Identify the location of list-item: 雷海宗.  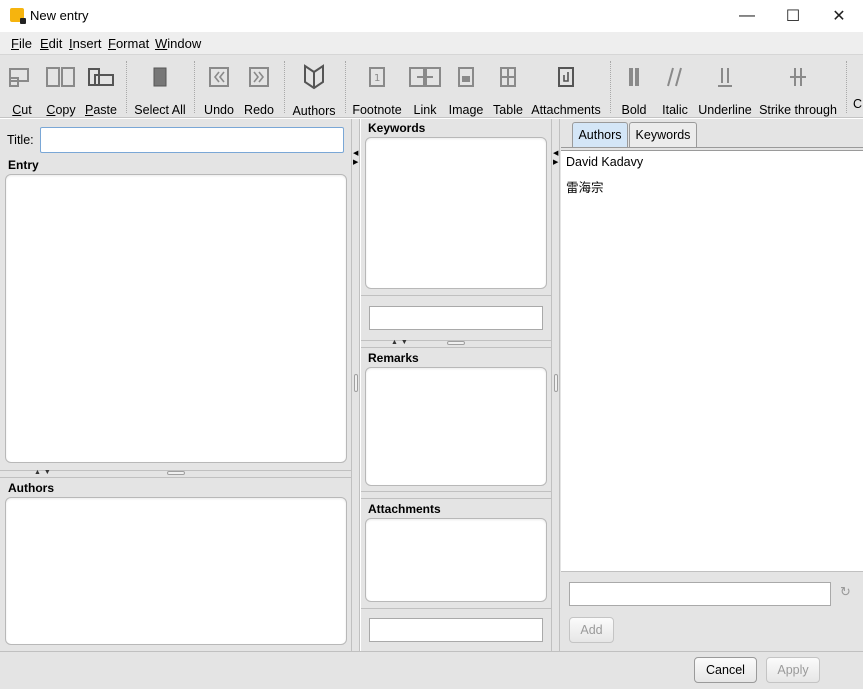
(585, 186).